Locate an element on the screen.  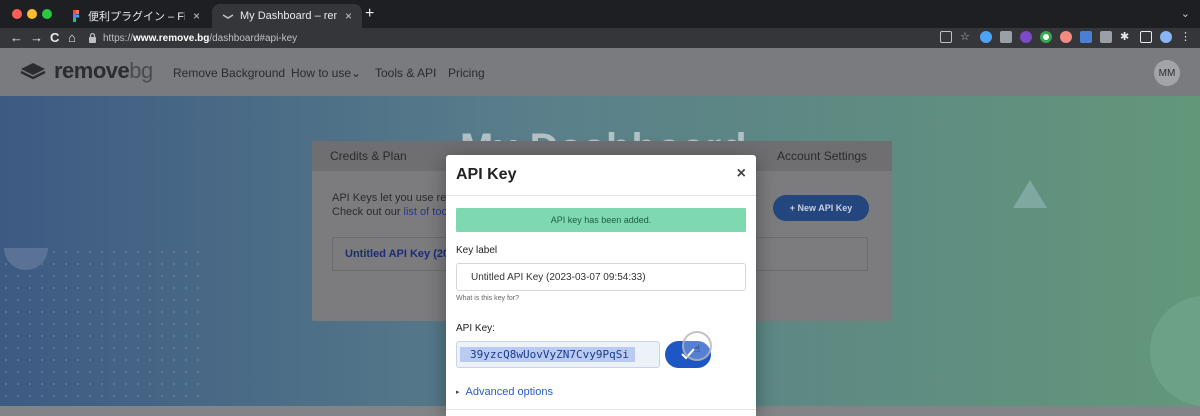
extensions-puzzle-icon: ✱ is located at coordinates (1126, 37).